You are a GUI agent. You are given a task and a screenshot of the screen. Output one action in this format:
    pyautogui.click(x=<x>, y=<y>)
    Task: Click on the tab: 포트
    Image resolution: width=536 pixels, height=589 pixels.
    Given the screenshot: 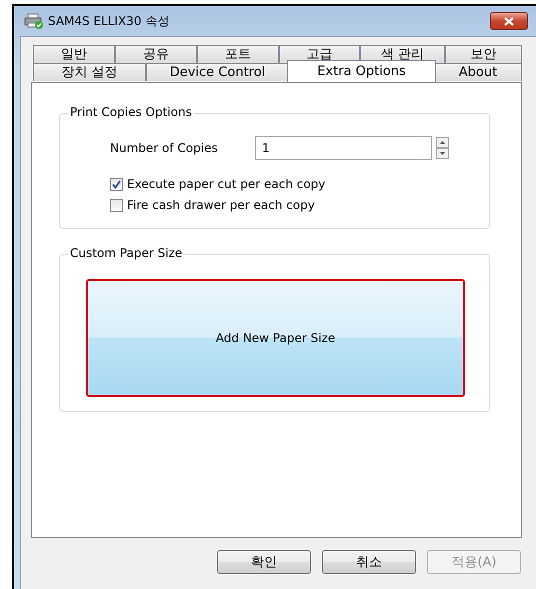 What is the action you would take?
    pyautogui.click(x=238, y=54)
    